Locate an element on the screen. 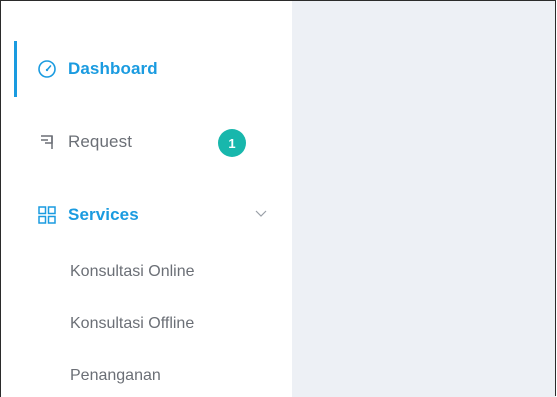 The image size is (557, 397). flag-icon is located at coordinates (47, 142).